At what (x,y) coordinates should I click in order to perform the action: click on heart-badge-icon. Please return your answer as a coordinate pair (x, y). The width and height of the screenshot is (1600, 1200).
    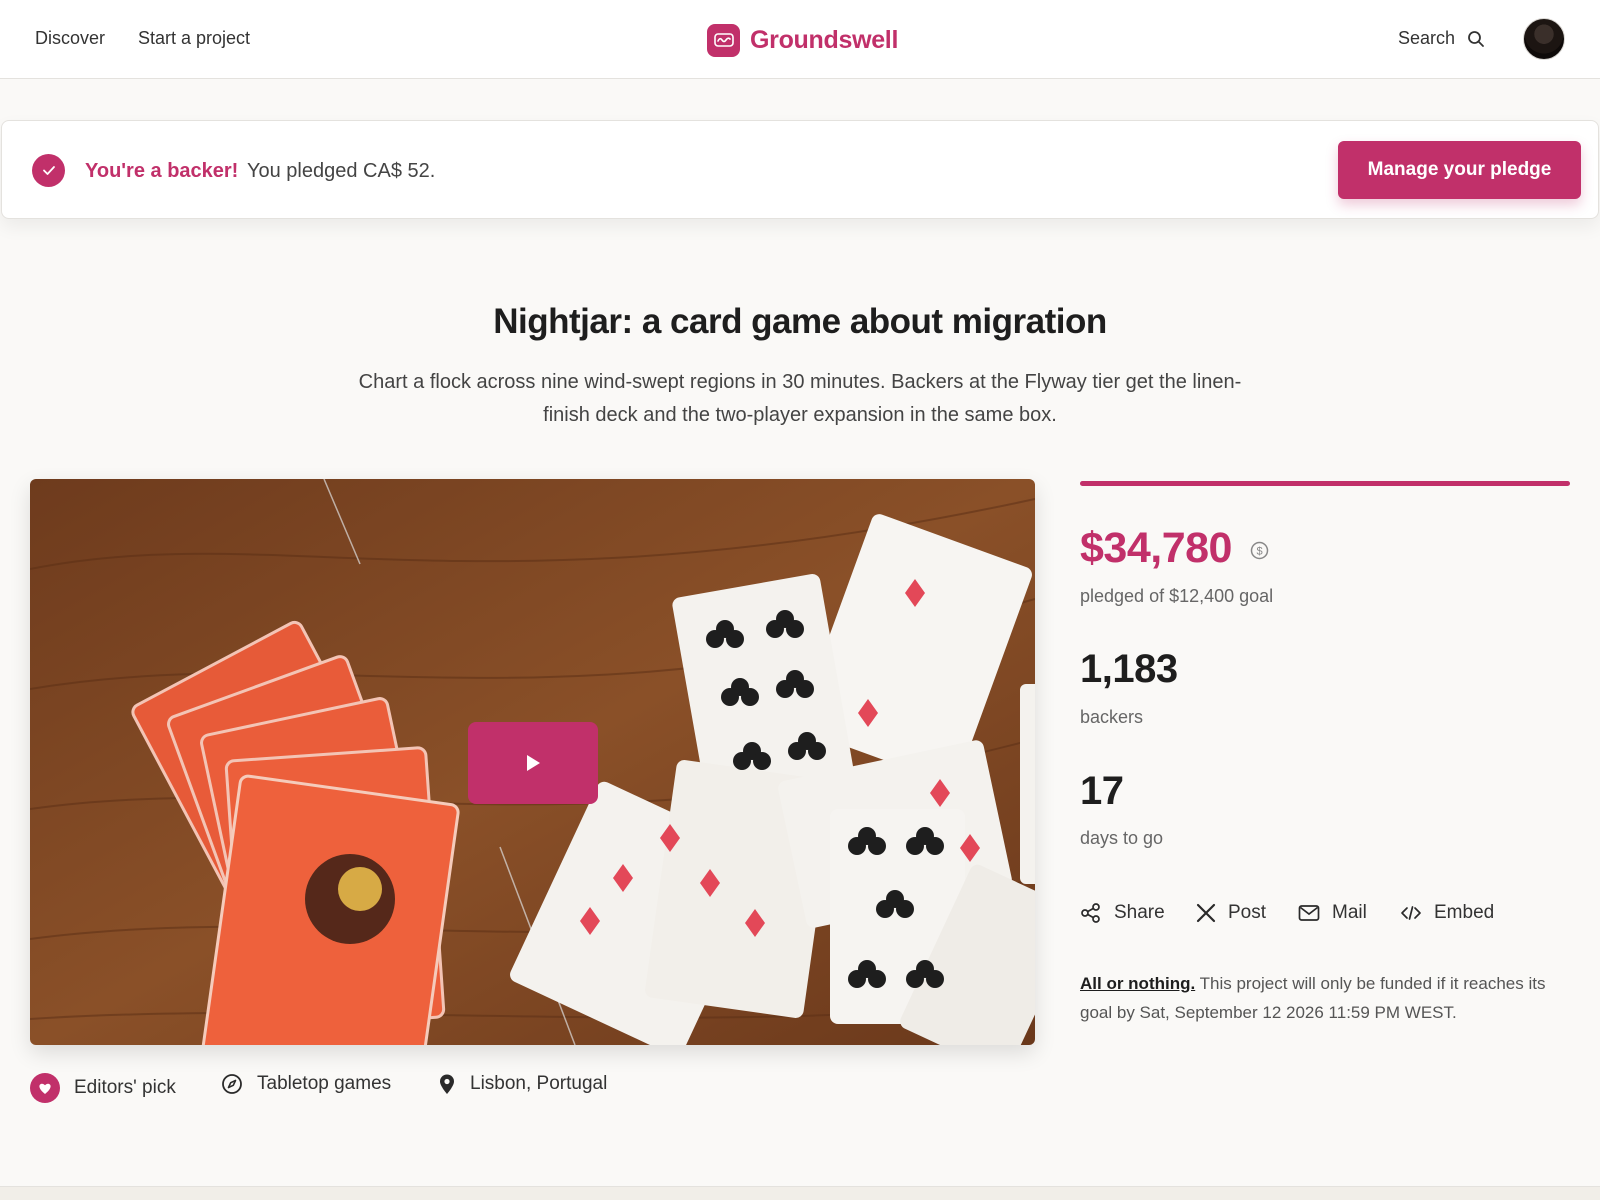
    Looking at the image, I should click on (45, 1088).